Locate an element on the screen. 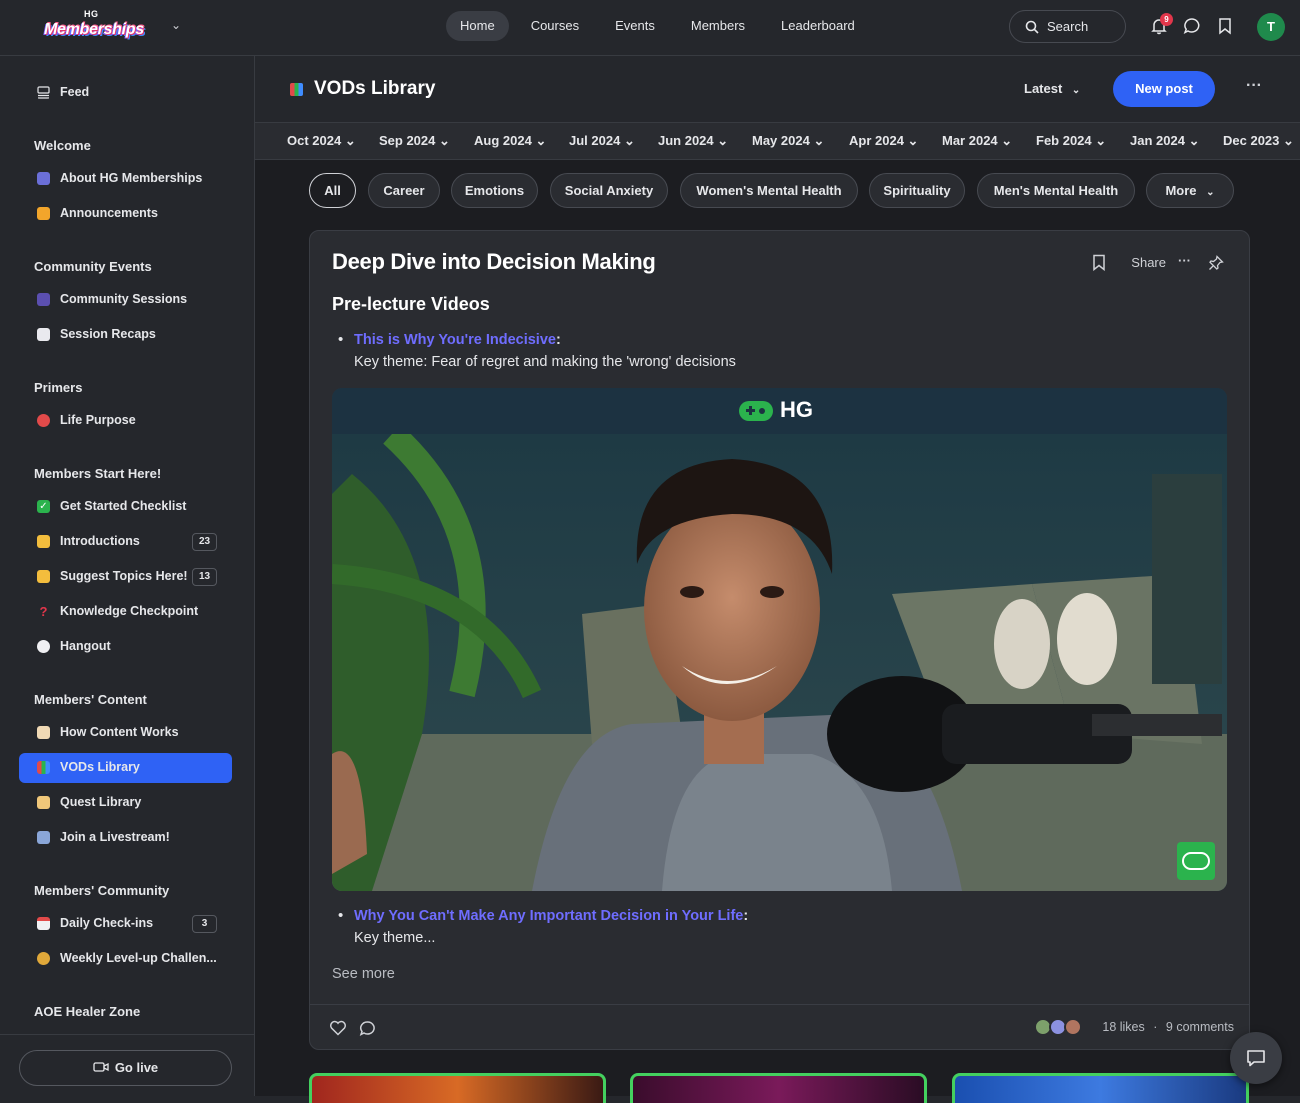  sidebar-item-quest-library: Quest Library is located at coordinates (125, 803).